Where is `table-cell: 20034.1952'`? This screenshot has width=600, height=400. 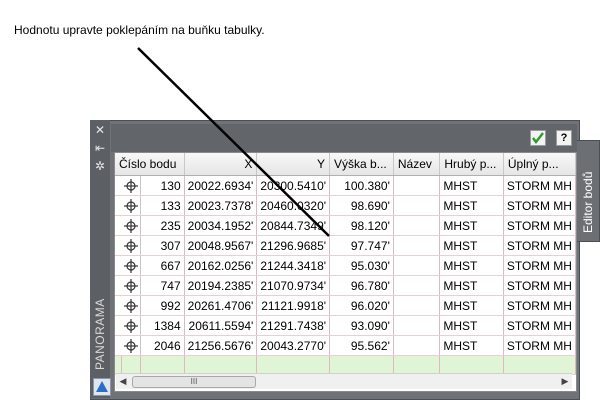 table-cell: 20034.1952' is located at coordinates (221, 225).